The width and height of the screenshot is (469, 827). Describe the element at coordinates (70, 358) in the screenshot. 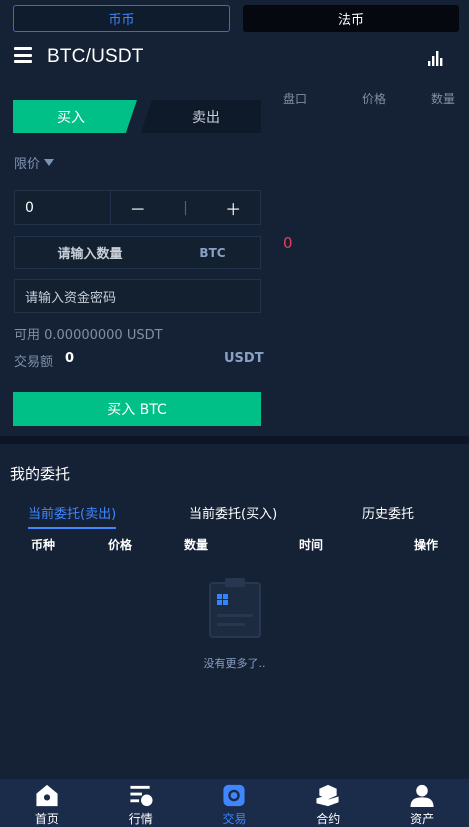

I see `turnover-value: 0` at that location.